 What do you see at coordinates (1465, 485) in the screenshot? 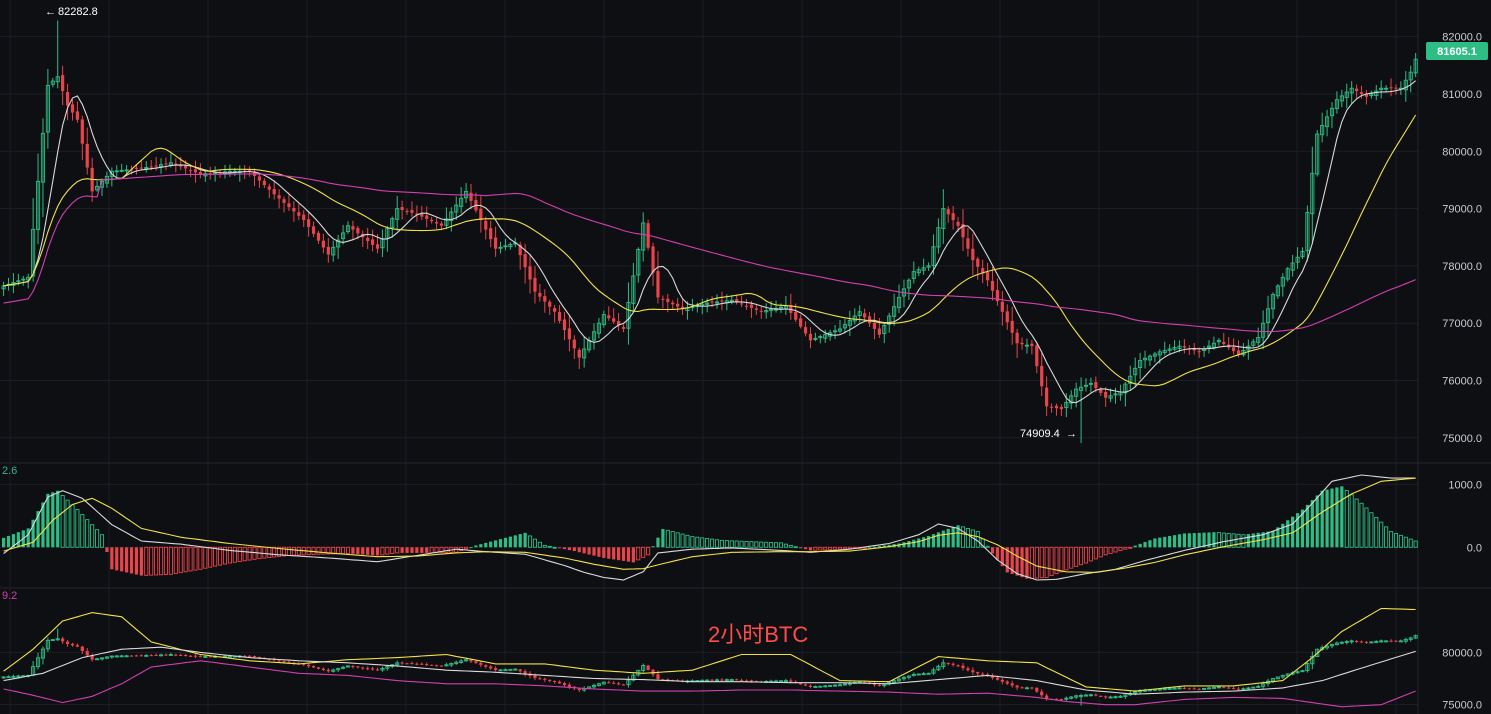
I see `price-tick-label: 1000.0` at bounding box center [1465, 485].